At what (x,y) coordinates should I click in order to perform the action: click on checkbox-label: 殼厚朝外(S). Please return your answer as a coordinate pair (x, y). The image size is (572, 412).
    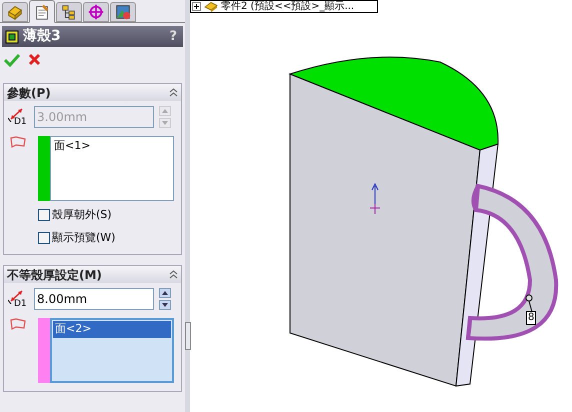
    Looking at the image, I should click on (82, 215).